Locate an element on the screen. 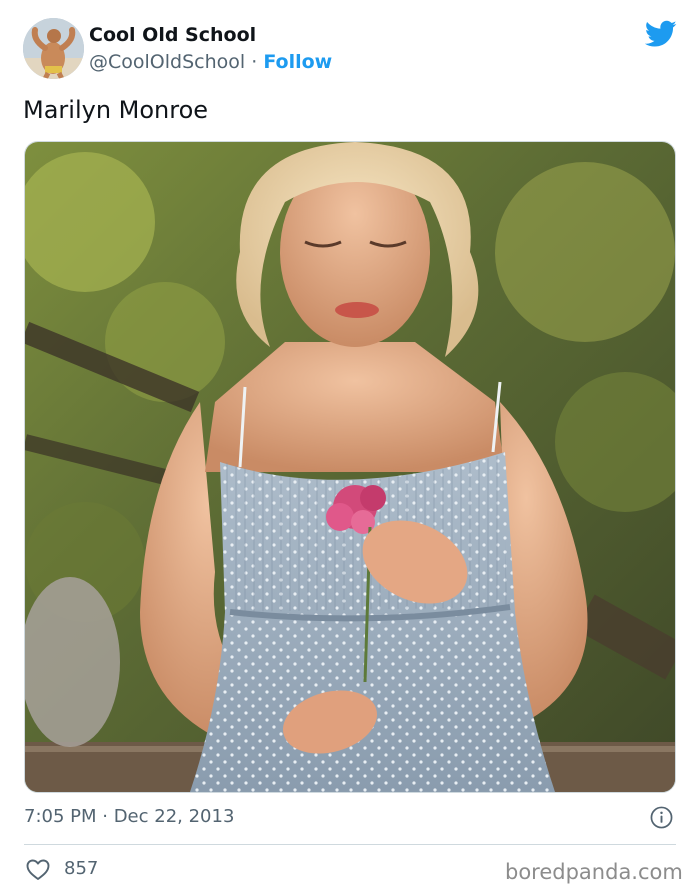  author-handle: @CoolOldSchool is located at coordinates (167, 62).